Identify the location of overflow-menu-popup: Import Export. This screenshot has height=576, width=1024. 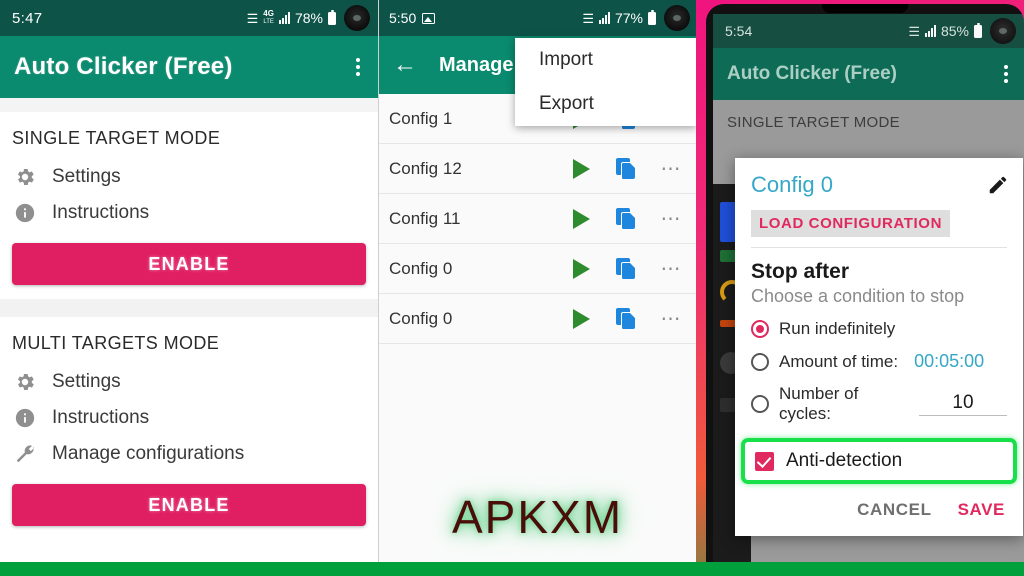
(605, 82).